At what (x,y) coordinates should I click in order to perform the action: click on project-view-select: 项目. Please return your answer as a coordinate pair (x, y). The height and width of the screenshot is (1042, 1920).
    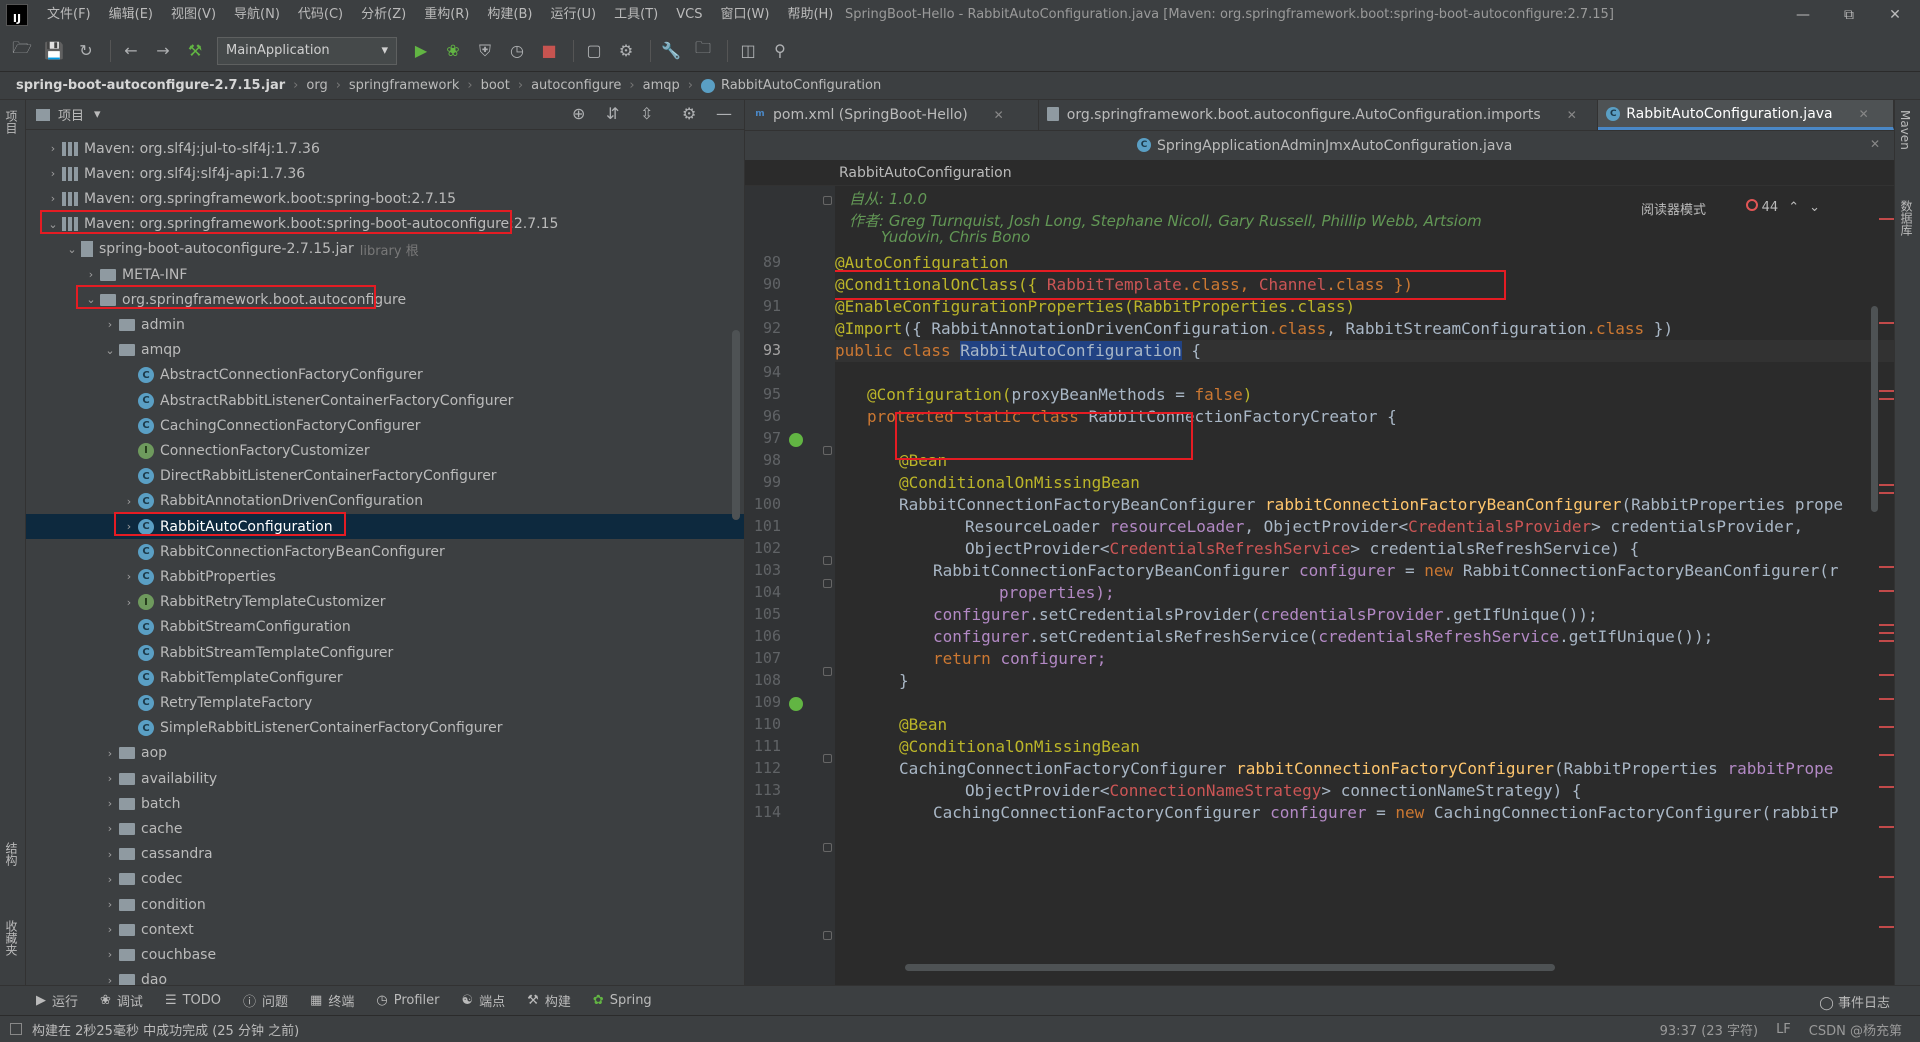
    Looking at the image, I should click on (71, 114).